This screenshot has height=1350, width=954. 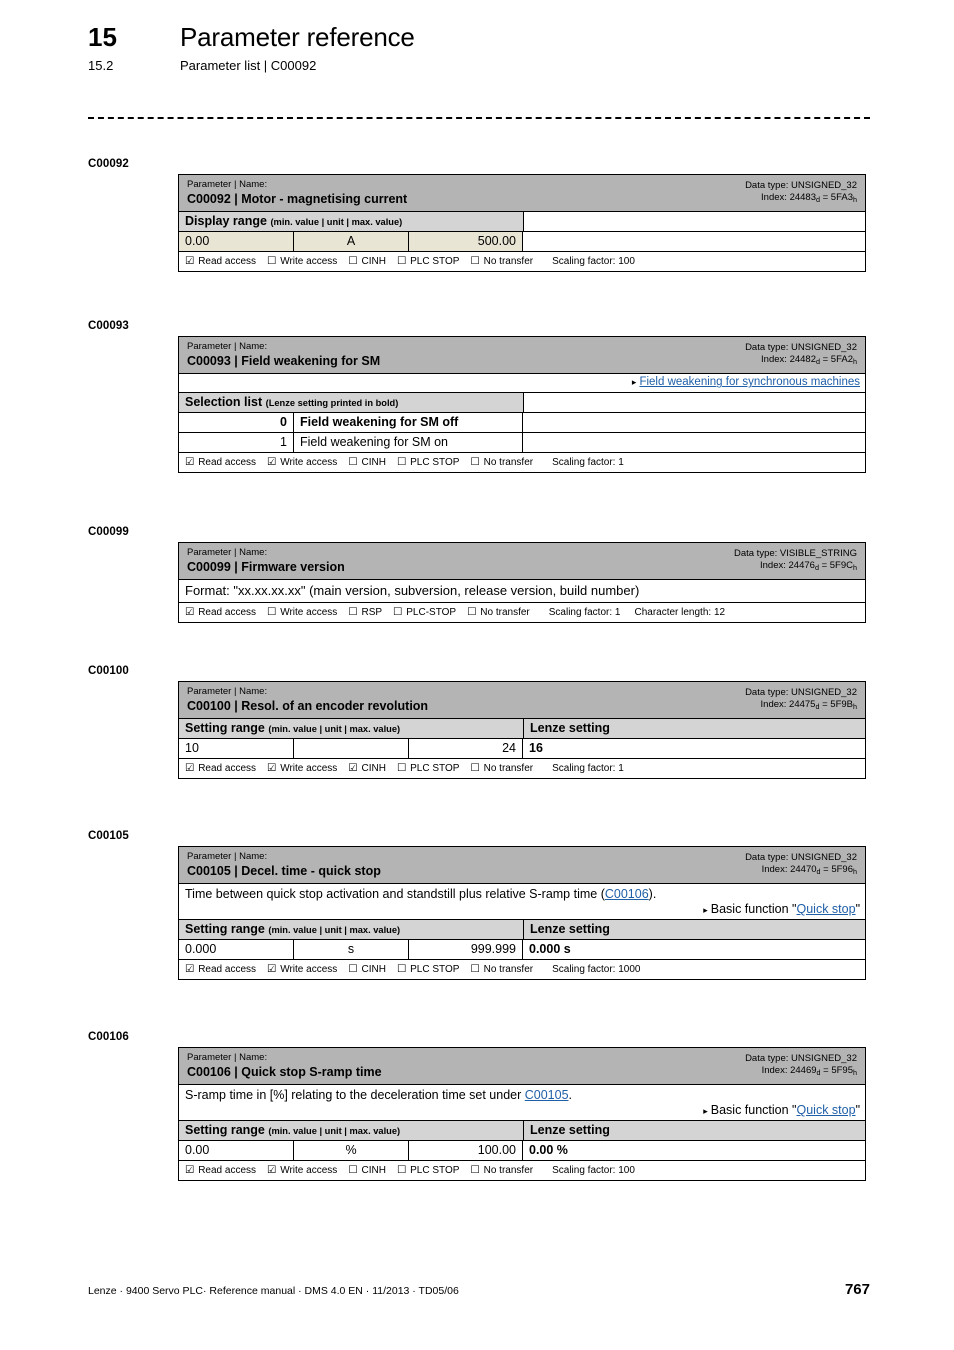 I want to click on flag-write-access: ☐ Write access, so click(x=302, y=612).